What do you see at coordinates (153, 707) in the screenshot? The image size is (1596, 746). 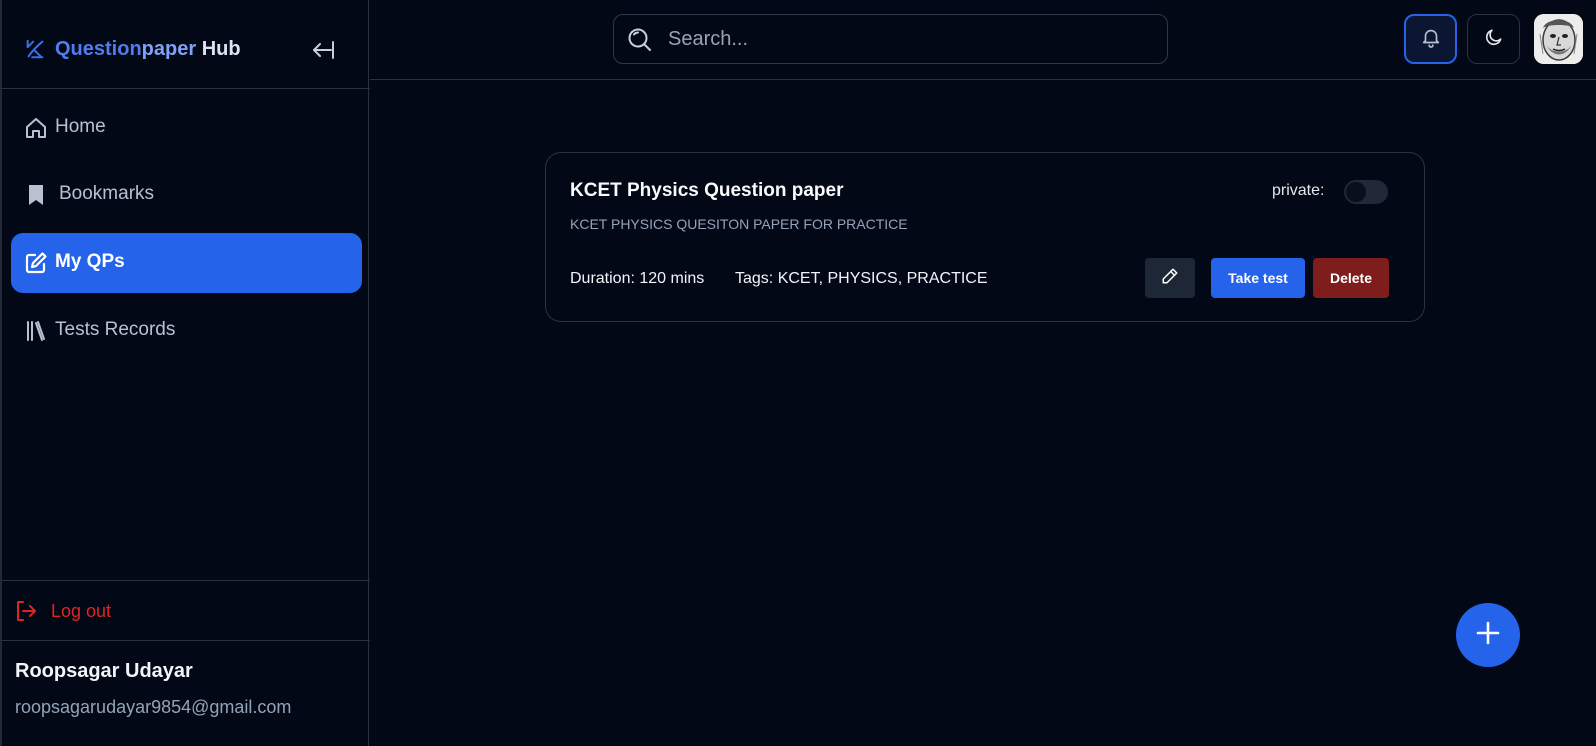 I see `user-email: roopsagarudayar9854@gmail.com` at bounding box center [153, 707].